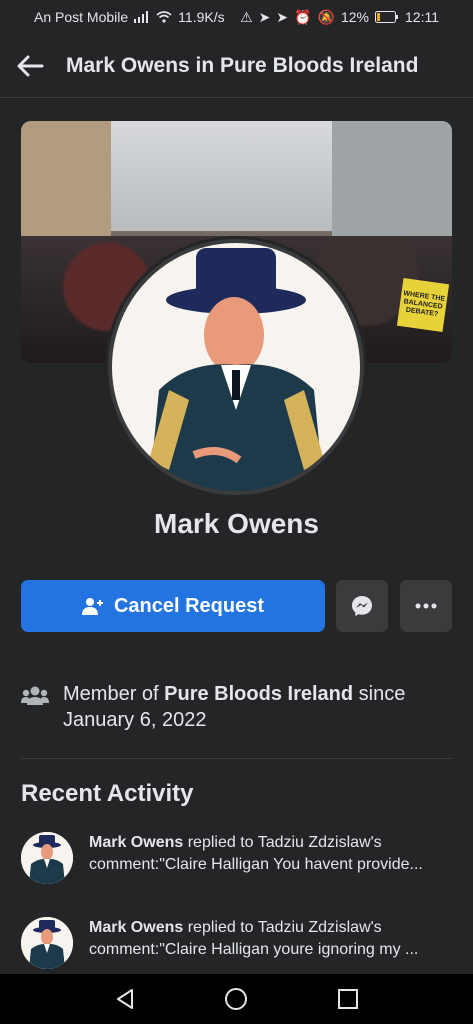 Image resolution: width=473 pixels, height=1024 pixels. Describe the element at coordinates (236, 758) in the screenshot. I see `divider` at that location.